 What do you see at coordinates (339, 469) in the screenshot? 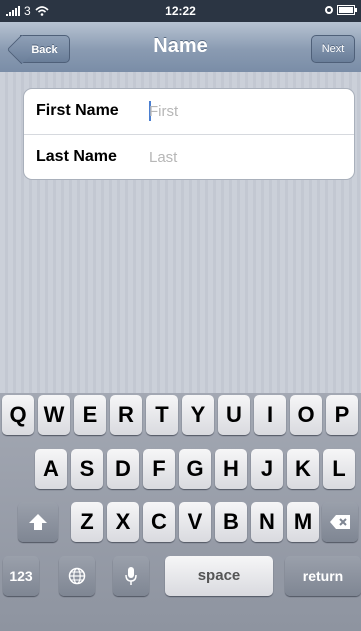
I see `key-l: L` at bounding box center [339, 469].